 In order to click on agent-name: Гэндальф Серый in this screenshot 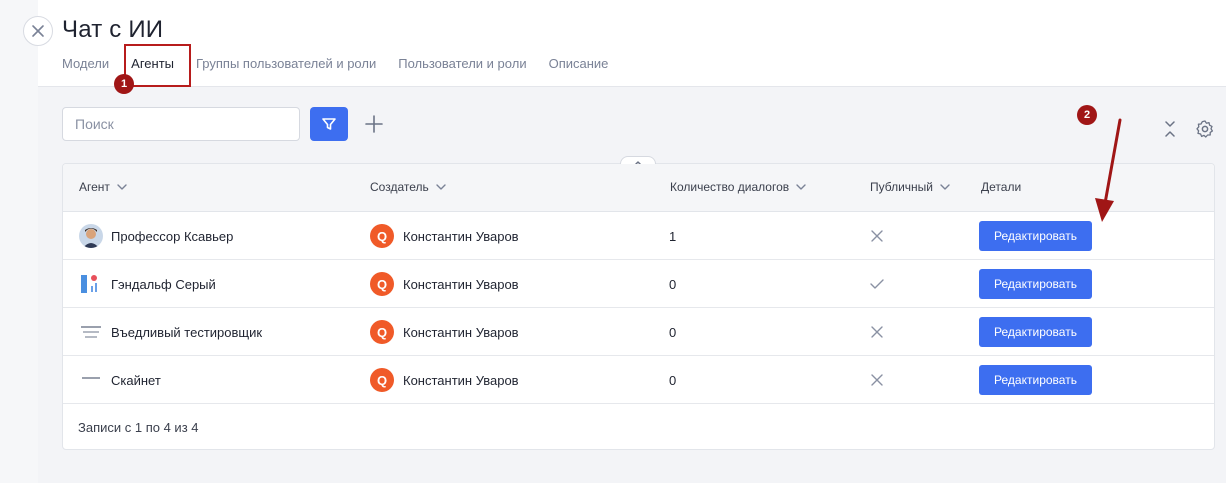, I will do `click(163, 284)`.